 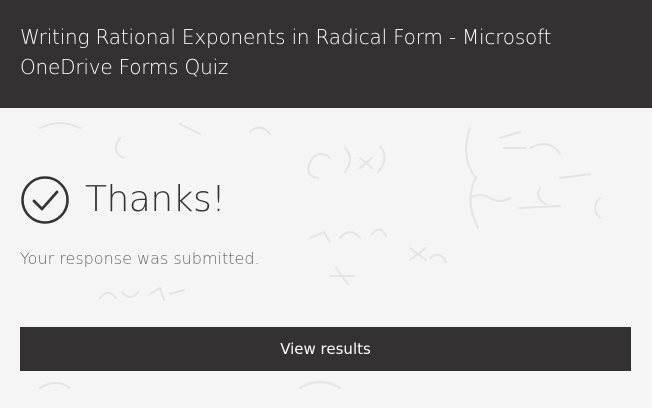 What do you see at coordinates (325, 349) in the screenshot?
I see `view-results-button: View results` at bounding box center [325, 349].